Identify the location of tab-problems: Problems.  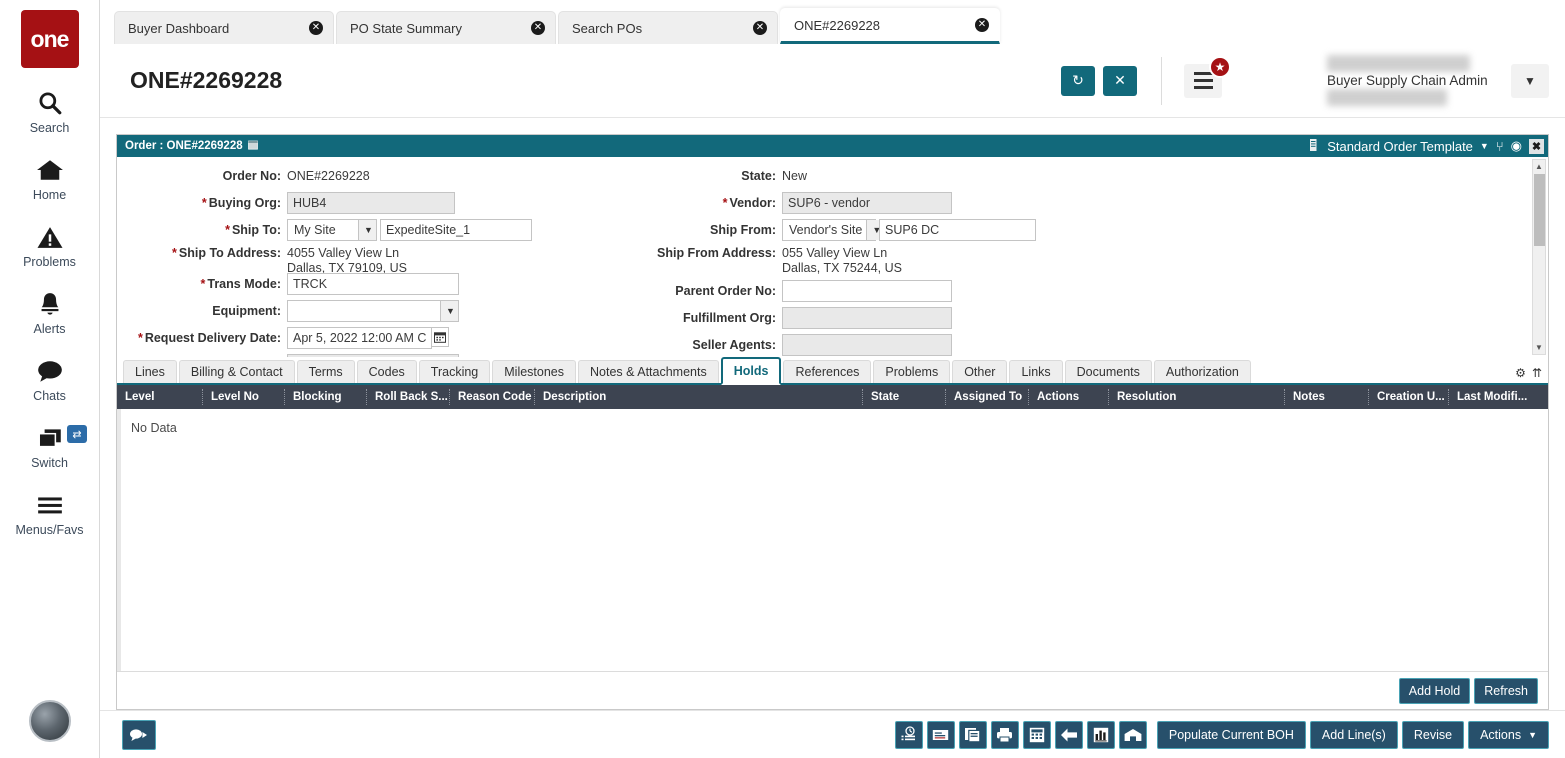
(912, 371).